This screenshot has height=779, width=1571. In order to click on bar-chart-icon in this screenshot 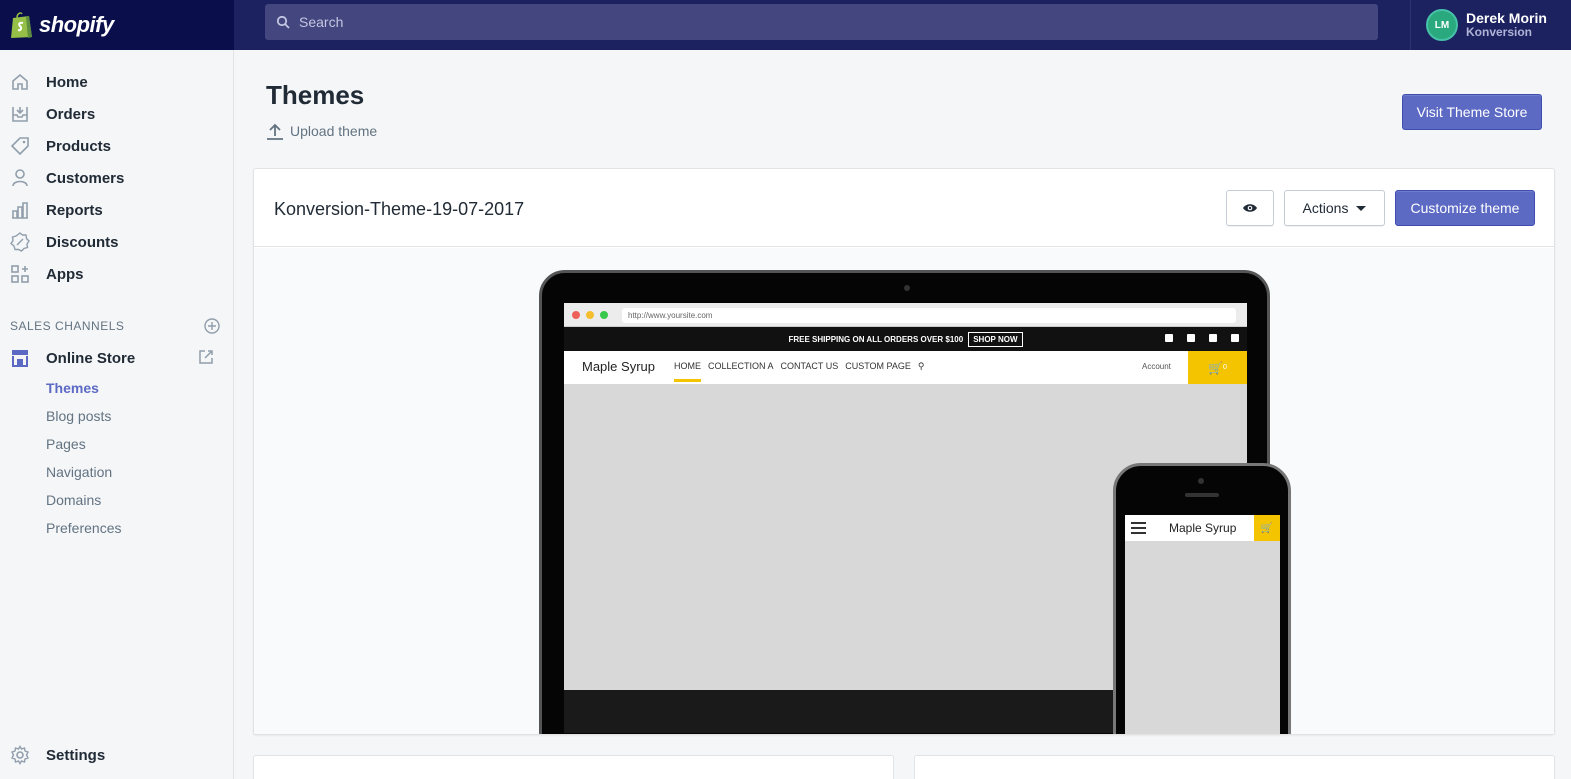, I will do `click(20, 210)`.